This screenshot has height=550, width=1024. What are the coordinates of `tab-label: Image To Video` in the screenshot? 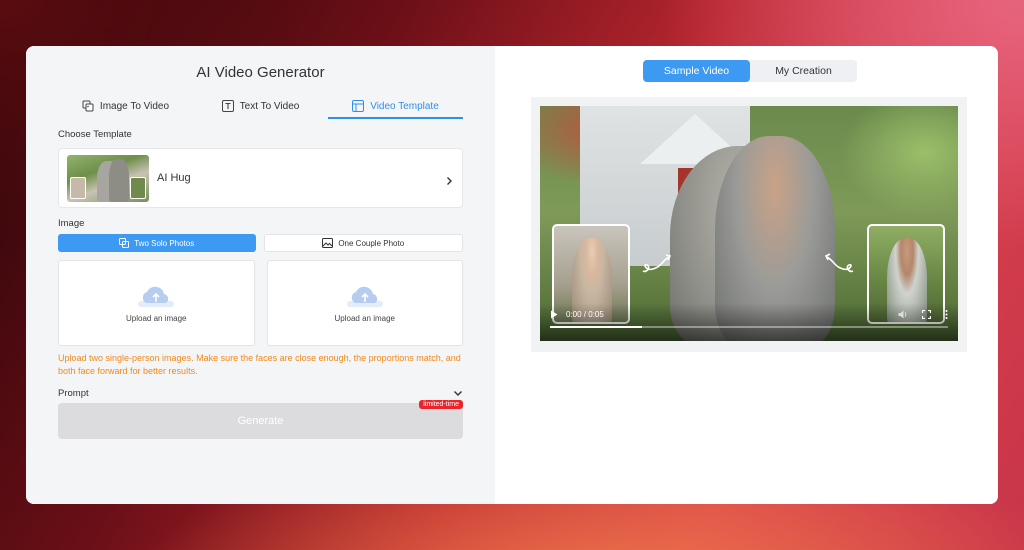 It's located at (134, 106).